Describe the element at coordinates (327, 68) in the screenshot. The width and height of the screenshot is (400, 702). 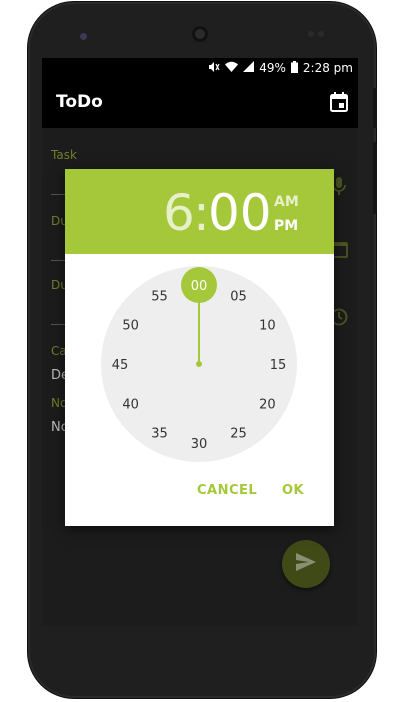
I see `status-time: 2:28 pm` at that location.